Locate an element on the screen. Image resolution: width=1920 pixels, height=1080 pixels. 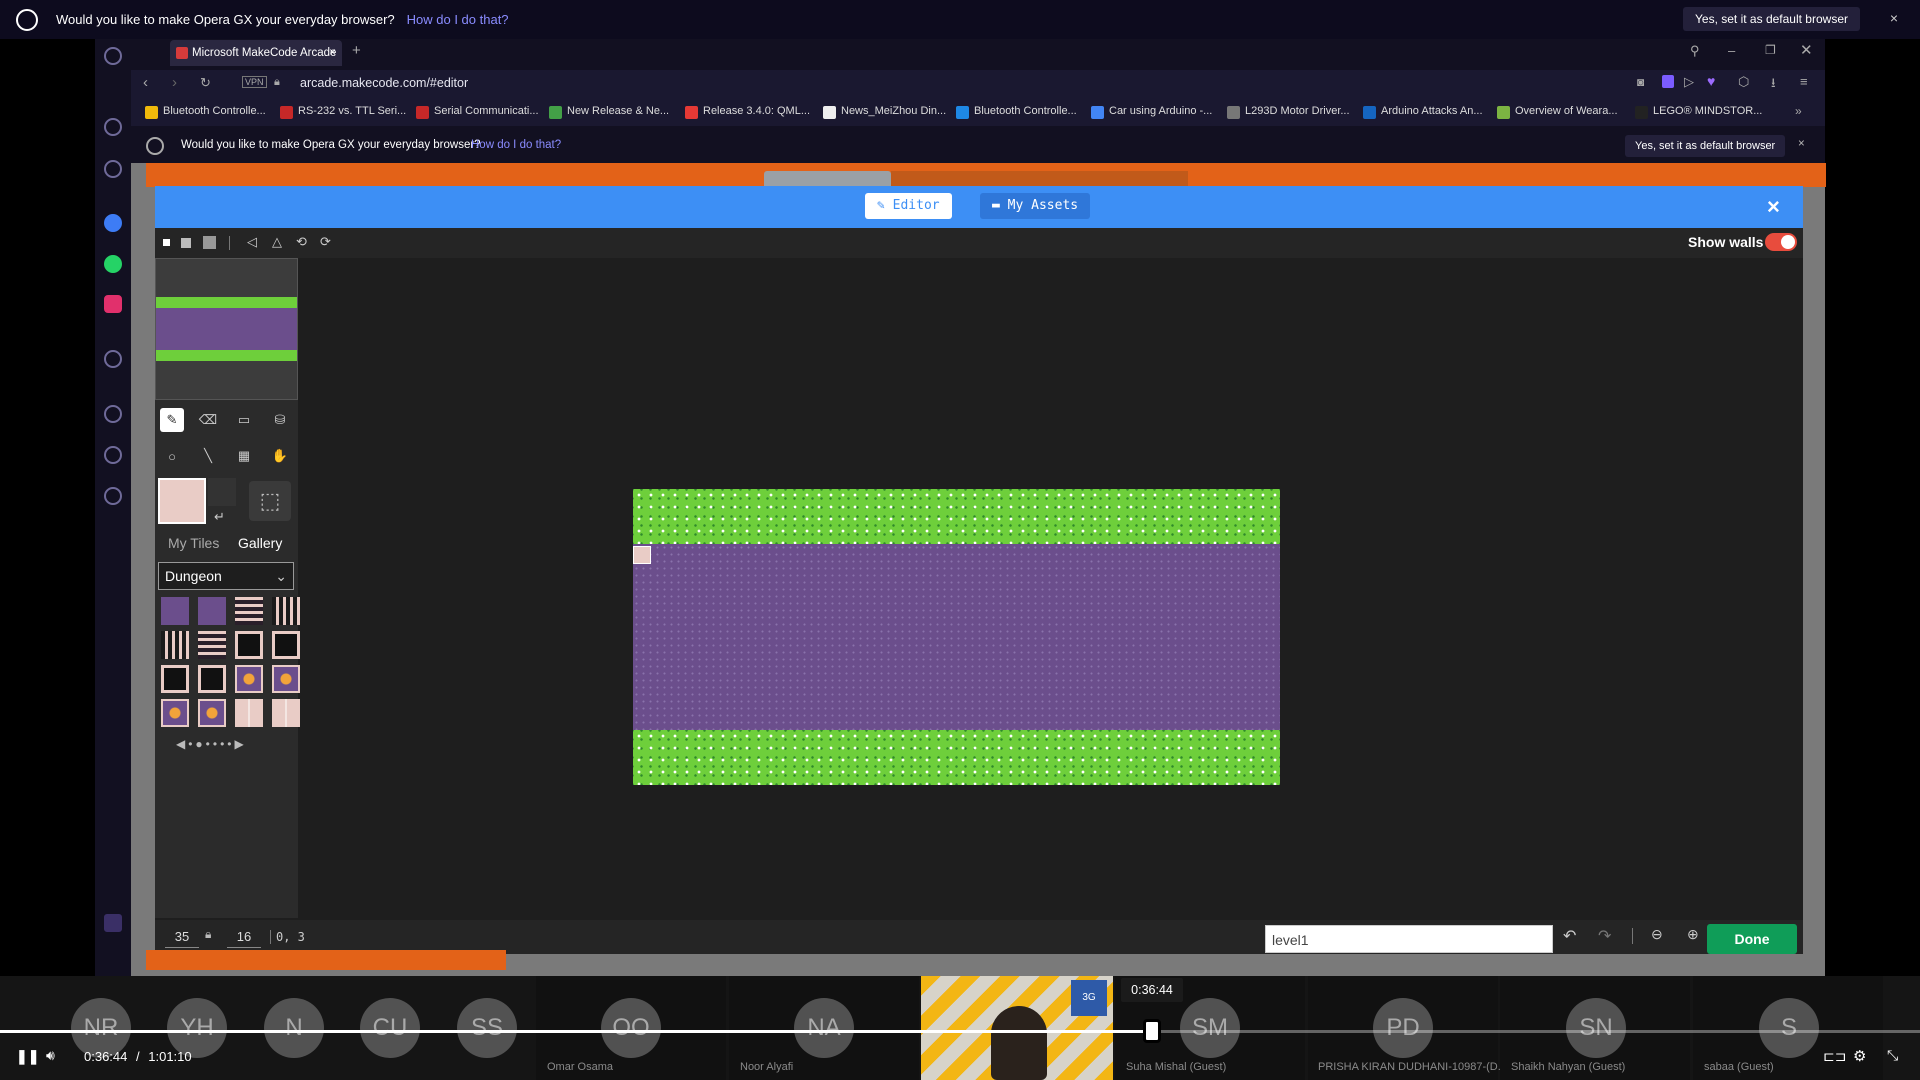
download-icon: ⭳ is located at coordinates (1773, 85).